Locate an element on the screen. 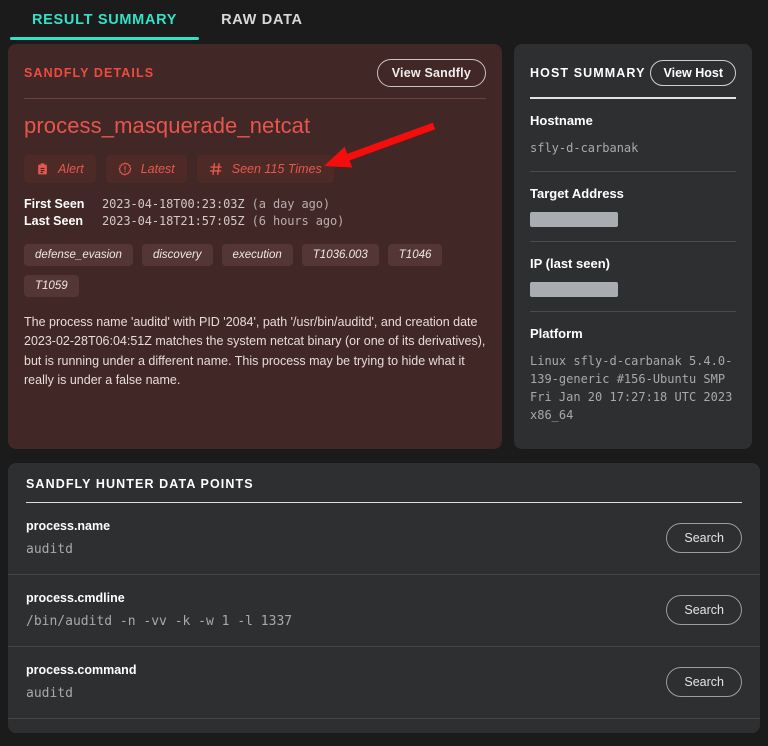  hash-icon is located at coordinates (216, 169).